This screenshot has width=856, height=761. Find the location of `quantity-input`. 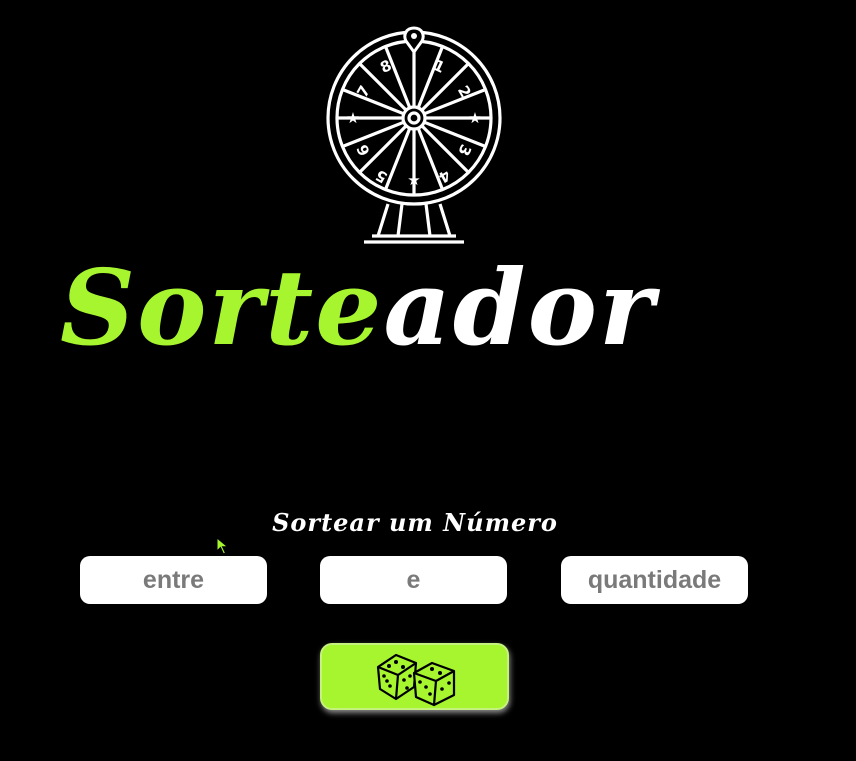

quantity-input is located at coordinates (654, 580).